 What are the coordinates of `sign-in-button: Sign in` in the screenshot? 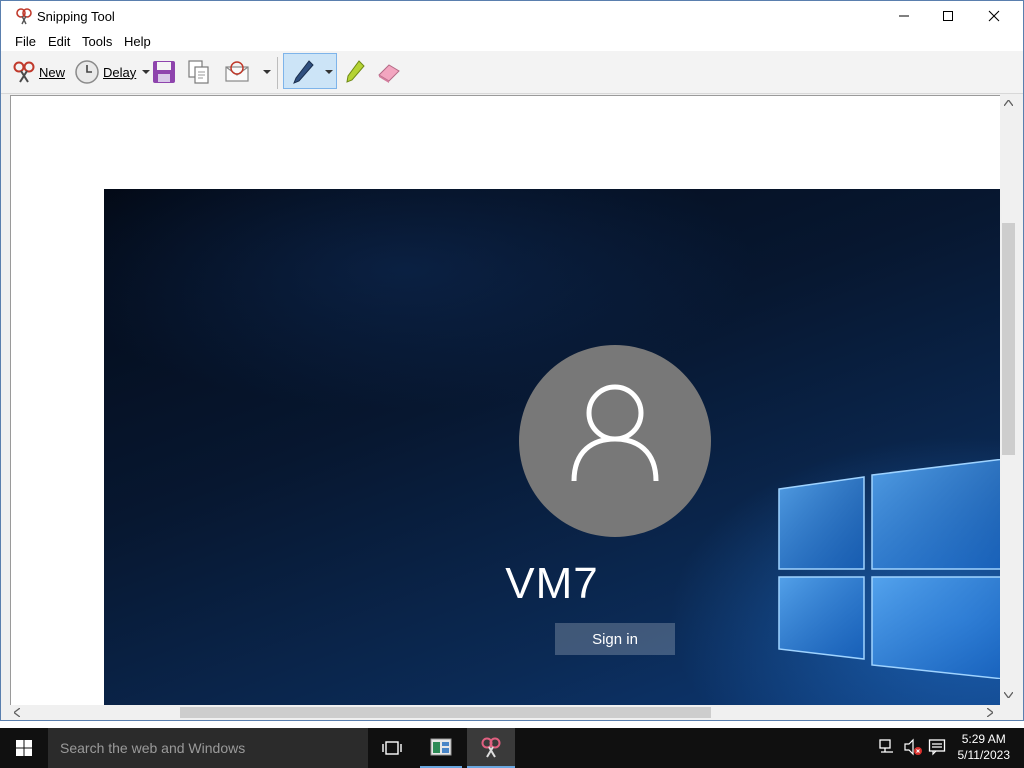 It's located at (615, 639).